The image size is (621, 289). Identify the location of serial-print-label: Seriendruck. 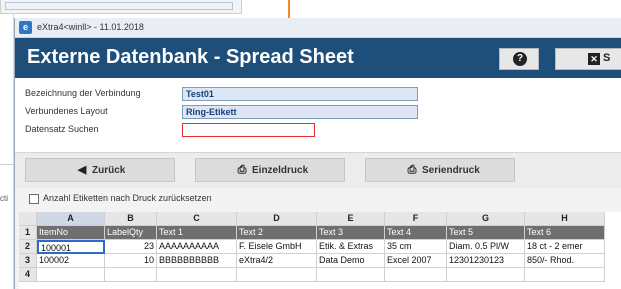
(451, 170).